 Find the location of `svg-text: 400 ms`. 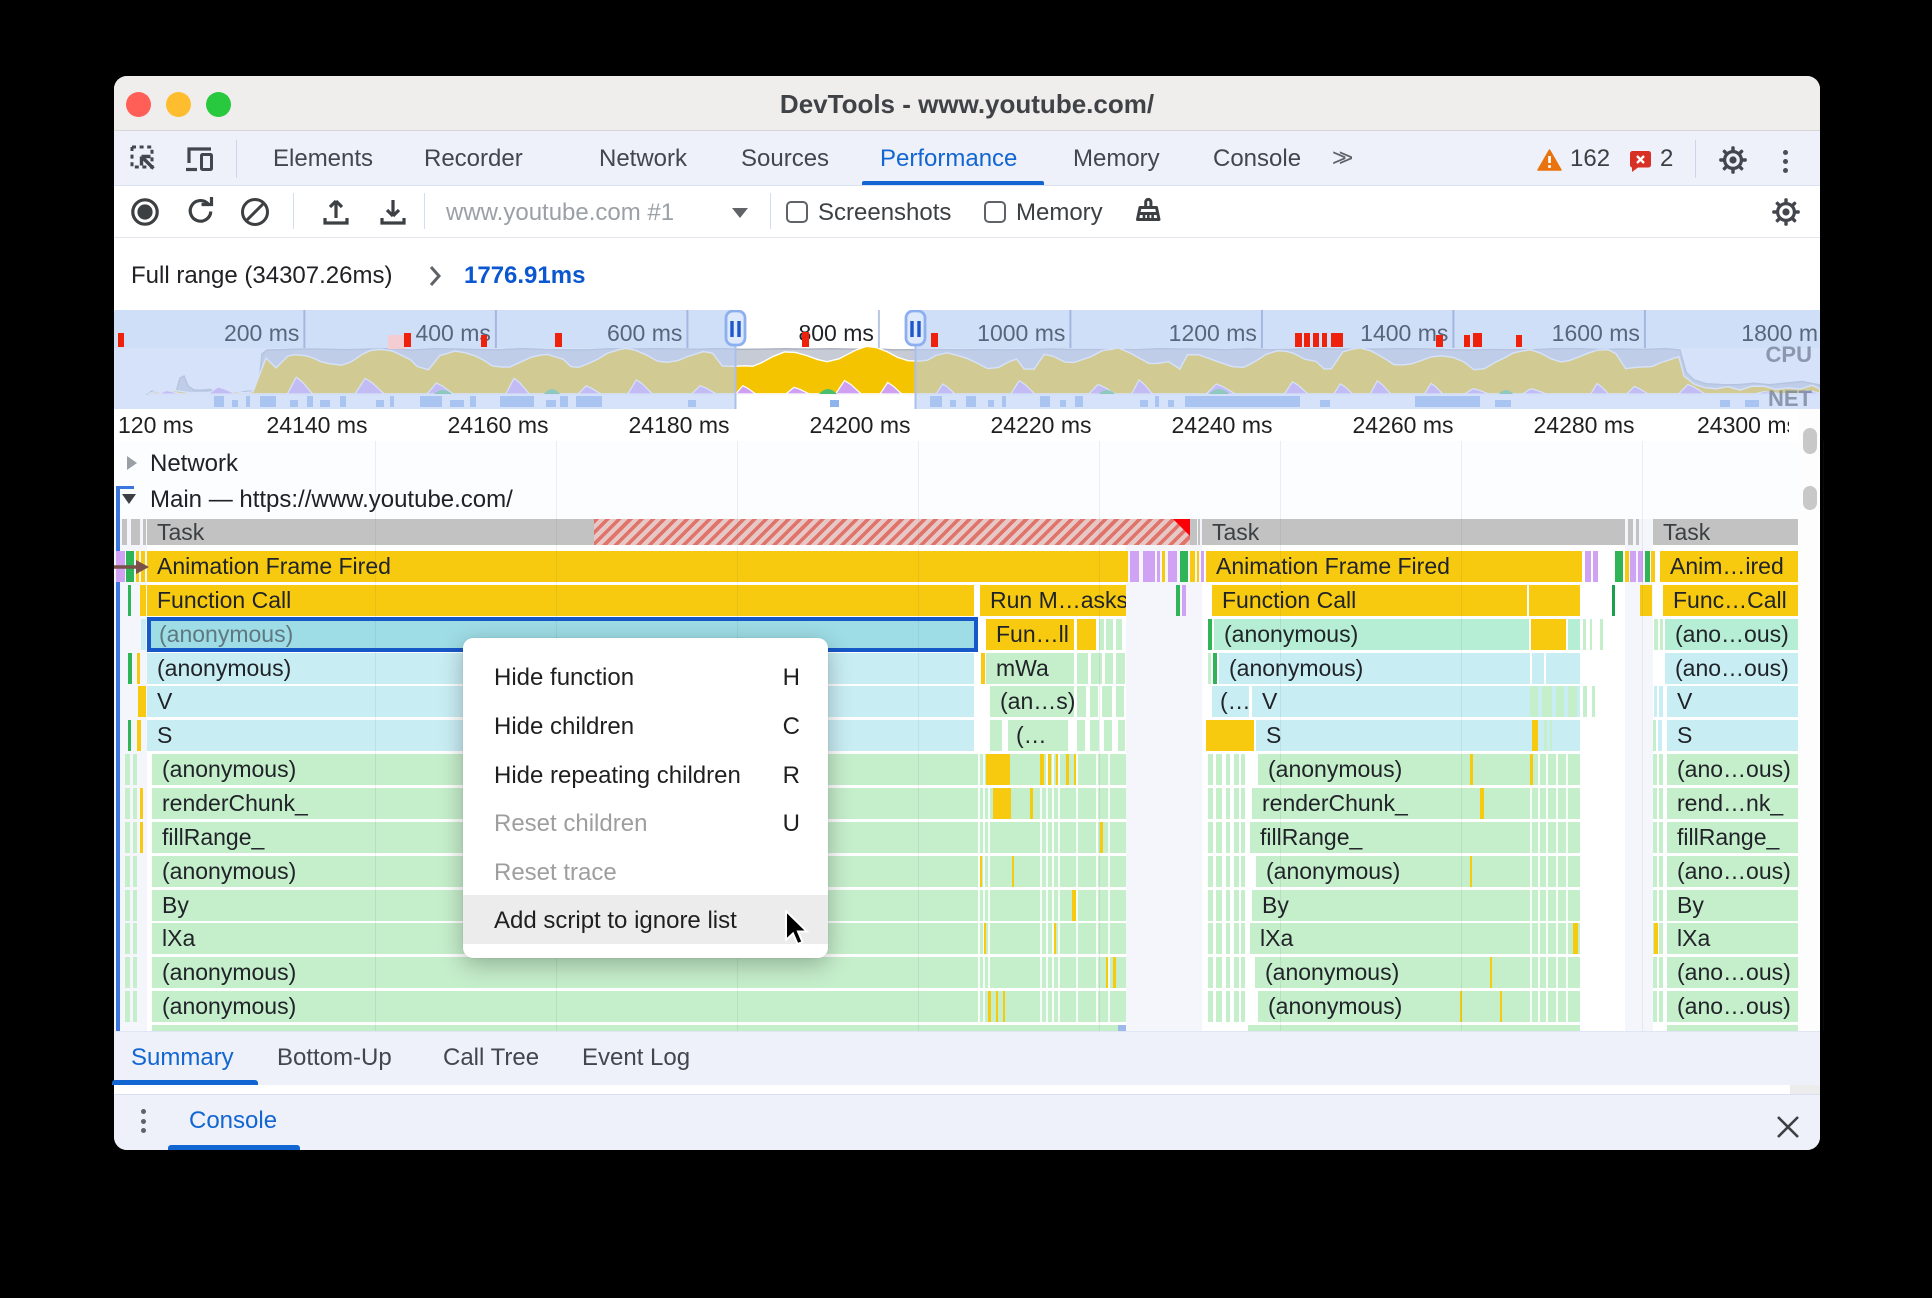

svg-text: 400 ms is located at coordinates (452, 333).